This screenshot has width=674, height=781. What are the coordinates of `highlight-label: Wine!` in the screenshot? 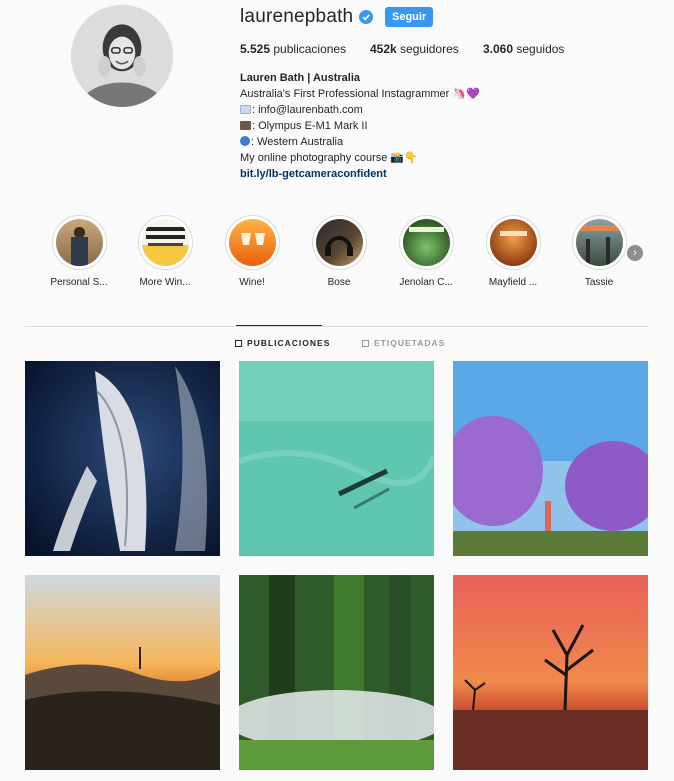 It's located at (252, 282).